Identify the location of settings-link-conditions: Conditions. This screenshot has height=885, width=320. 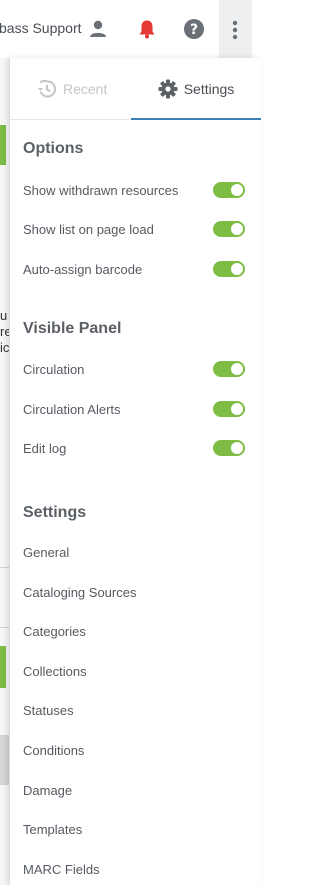
(53, 750).